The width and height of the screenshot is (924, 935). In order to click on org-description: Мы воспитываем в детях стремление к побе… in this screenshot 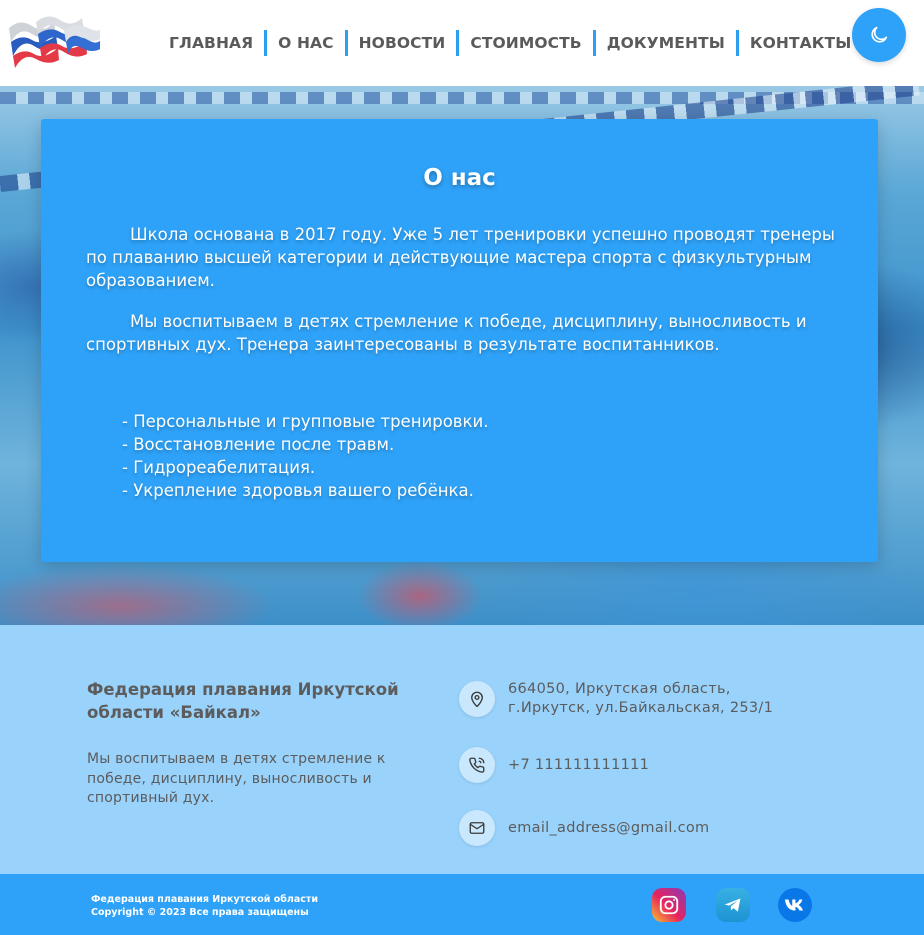, I will do `click(236, 778)`.